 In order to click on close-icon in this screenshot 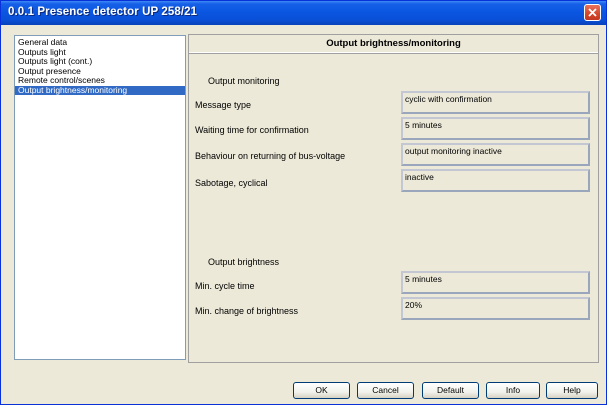, I will do `click(592, 12)`.